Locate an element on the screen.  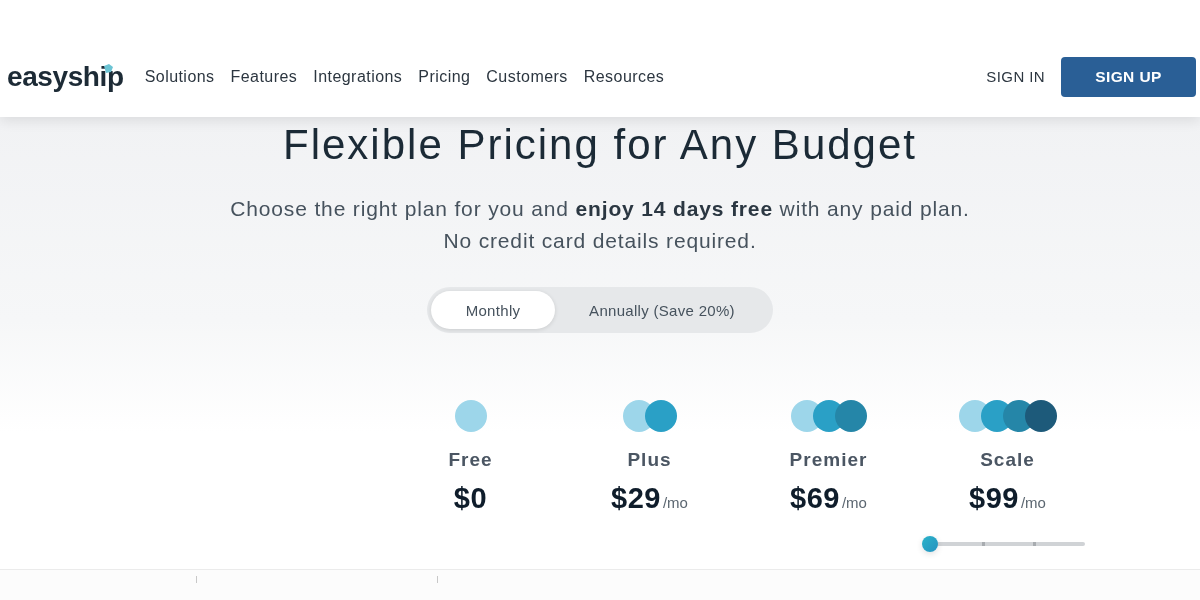
plan-name: Free is located at coordinates (470, 460).